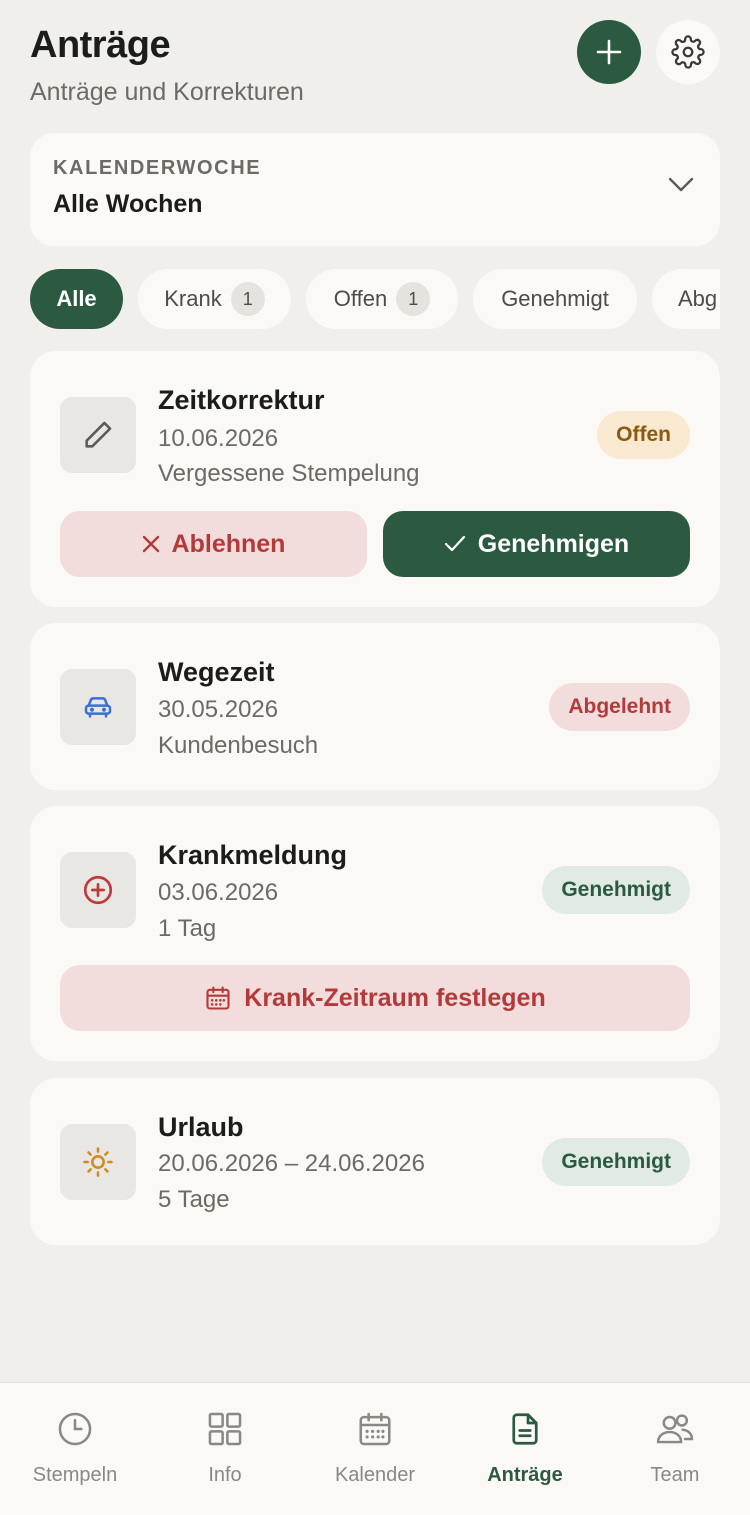 The image size is (750, 1515). I want to click on bottom-navigation: Stempeln Info Kalender Anträge Team, so click(375, 1448).